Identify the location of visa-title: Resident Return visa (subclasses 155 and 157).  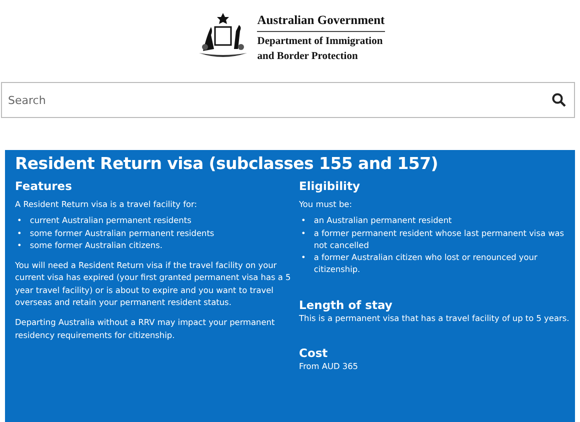
(227, 163).